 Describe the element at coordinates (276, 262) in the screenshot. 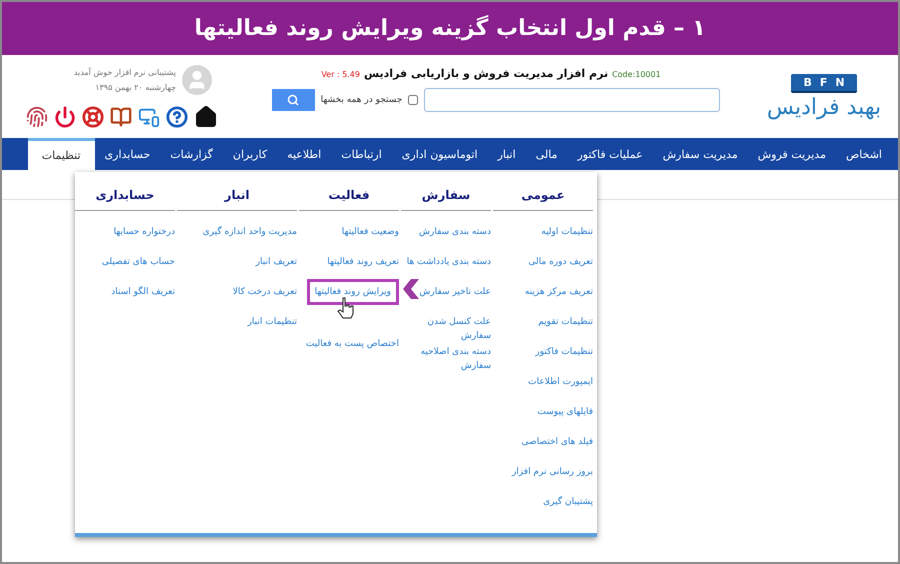

I see `menu-link: تعریف انبار` at that location.